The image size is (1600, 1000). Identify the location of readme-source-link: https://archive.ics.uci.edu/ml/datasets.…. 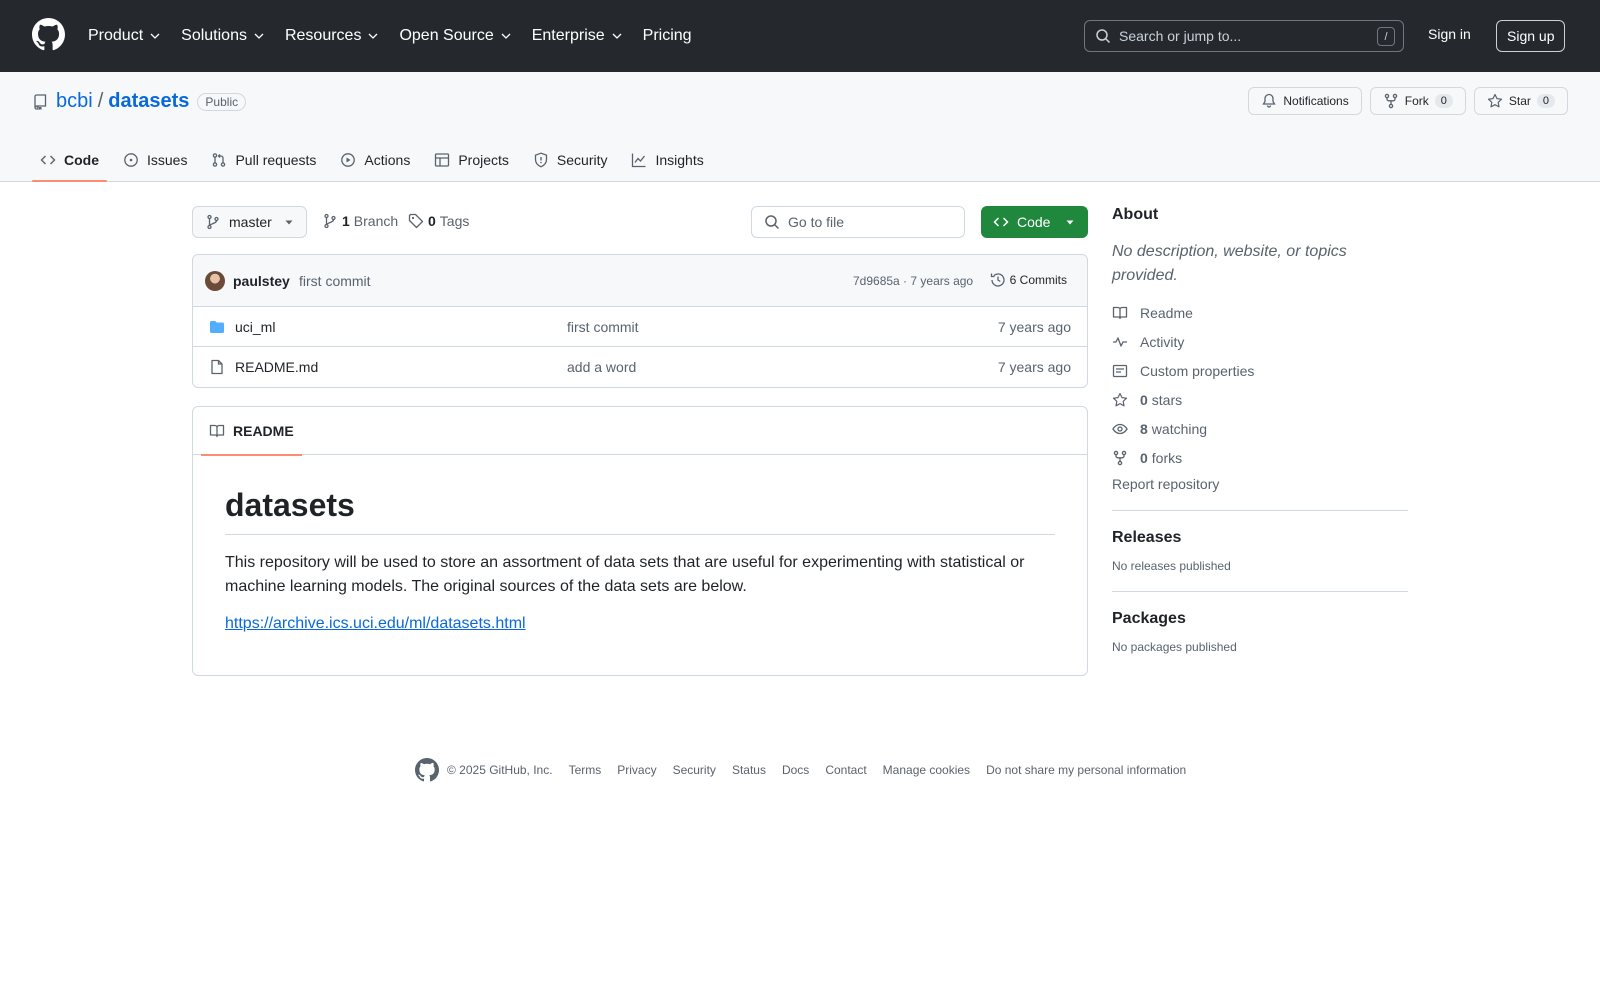
(375, 623).